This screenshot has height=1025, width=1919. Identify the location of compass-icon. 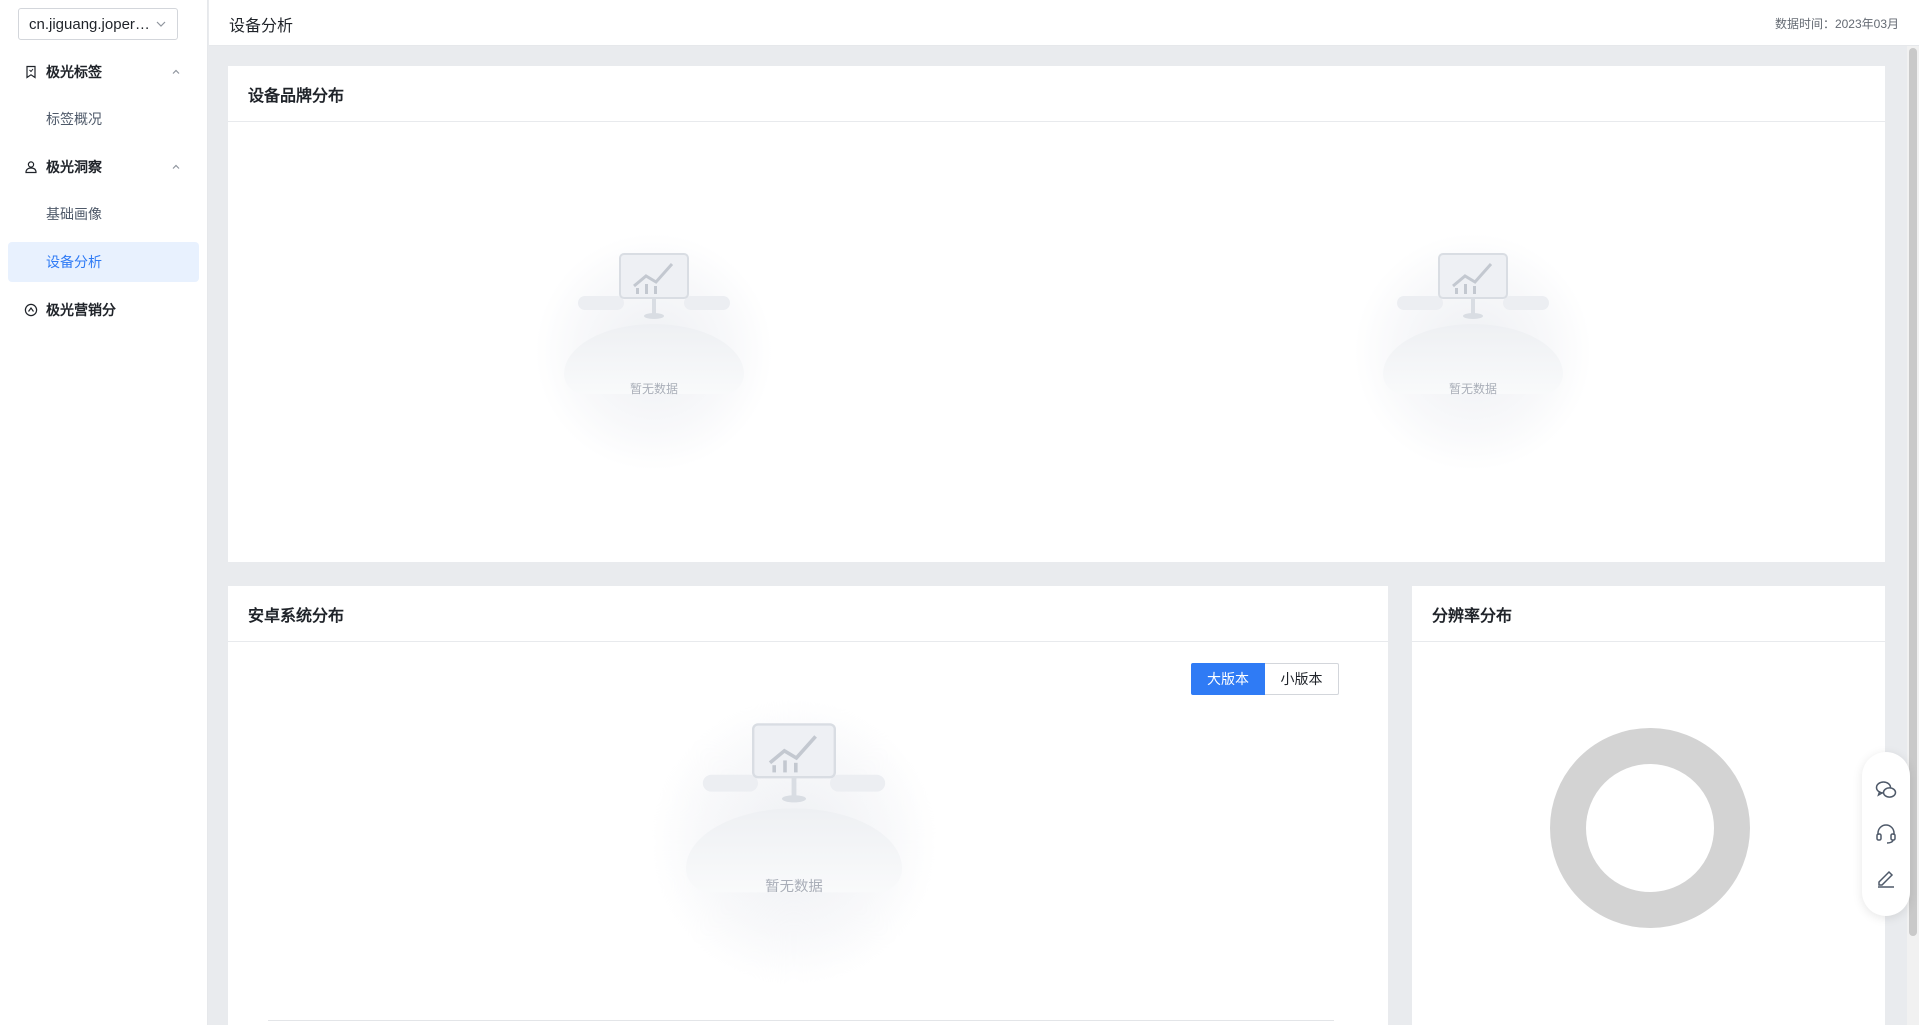
(31, 310).